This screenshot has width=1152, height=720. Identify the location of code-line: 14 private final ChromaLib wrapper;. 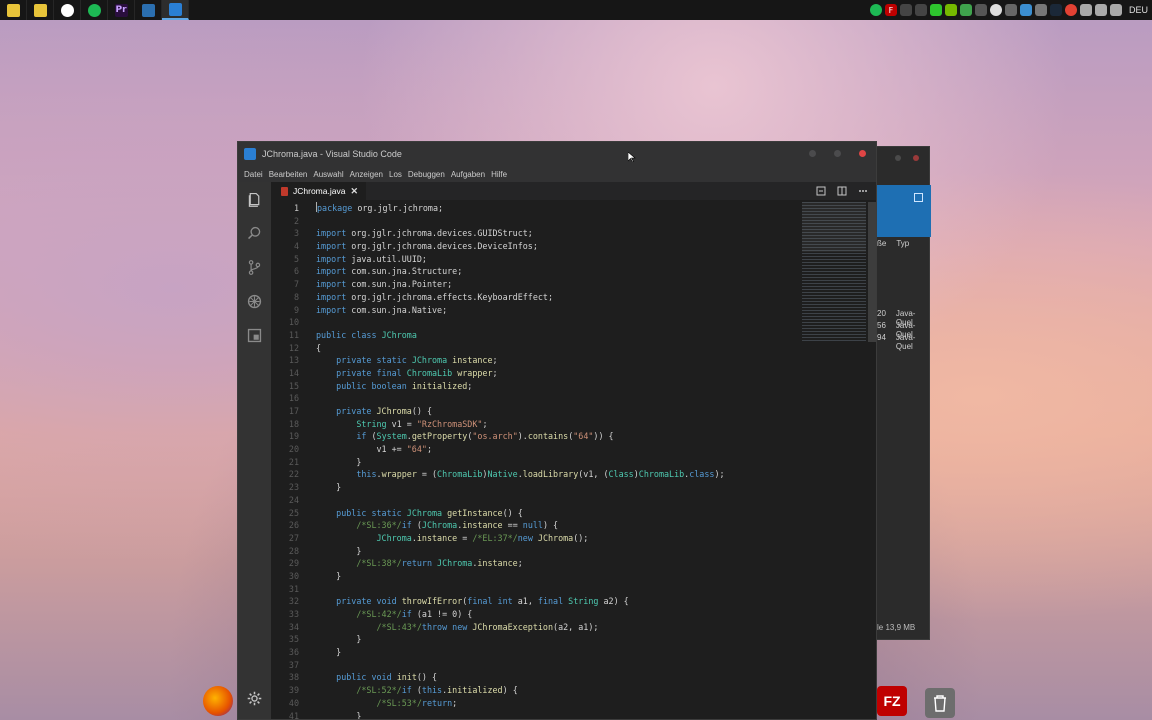
(535, 373).